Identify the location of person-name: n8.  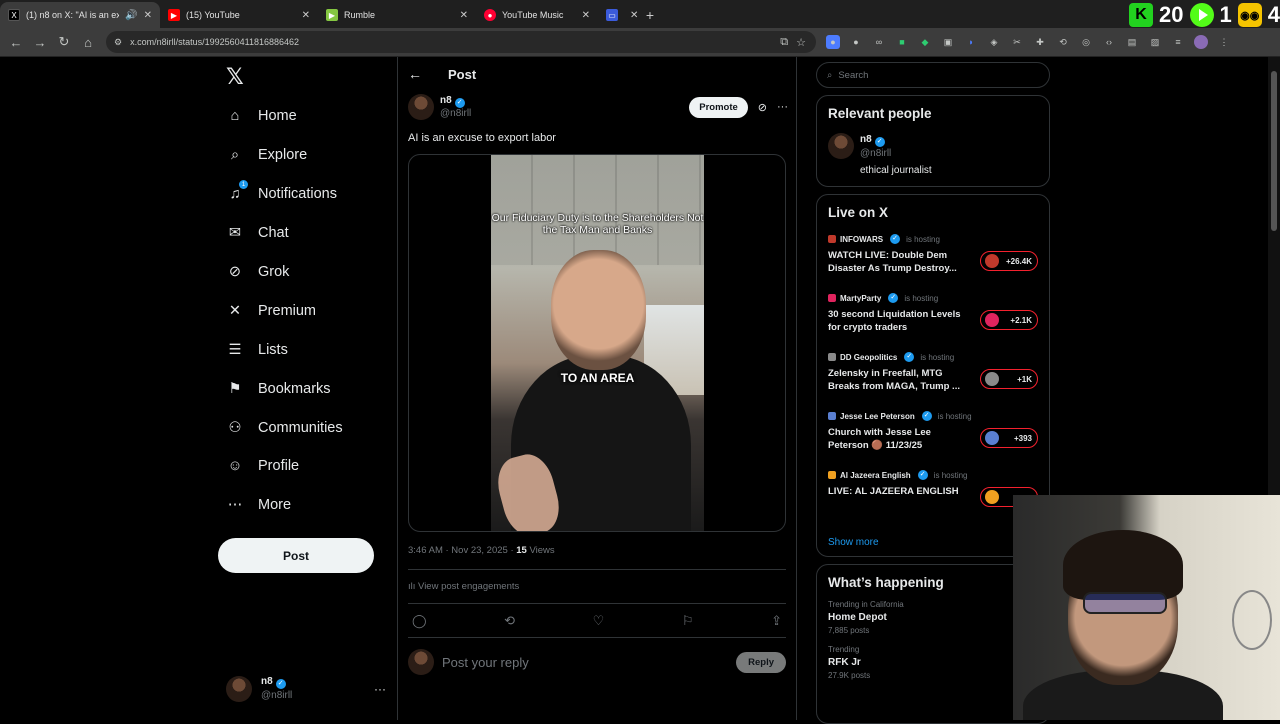
(866, 139).